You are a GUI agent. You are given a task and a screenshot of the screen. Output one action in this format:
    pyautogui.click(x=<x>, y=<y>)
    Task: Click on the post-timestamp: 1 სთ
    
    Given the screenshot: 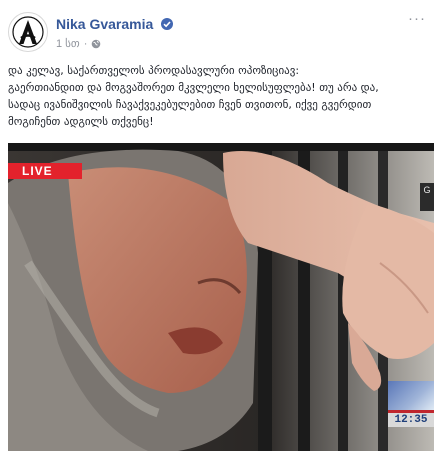 What is the action you would take?
    pyautogui.click(x=68, y=43)
    